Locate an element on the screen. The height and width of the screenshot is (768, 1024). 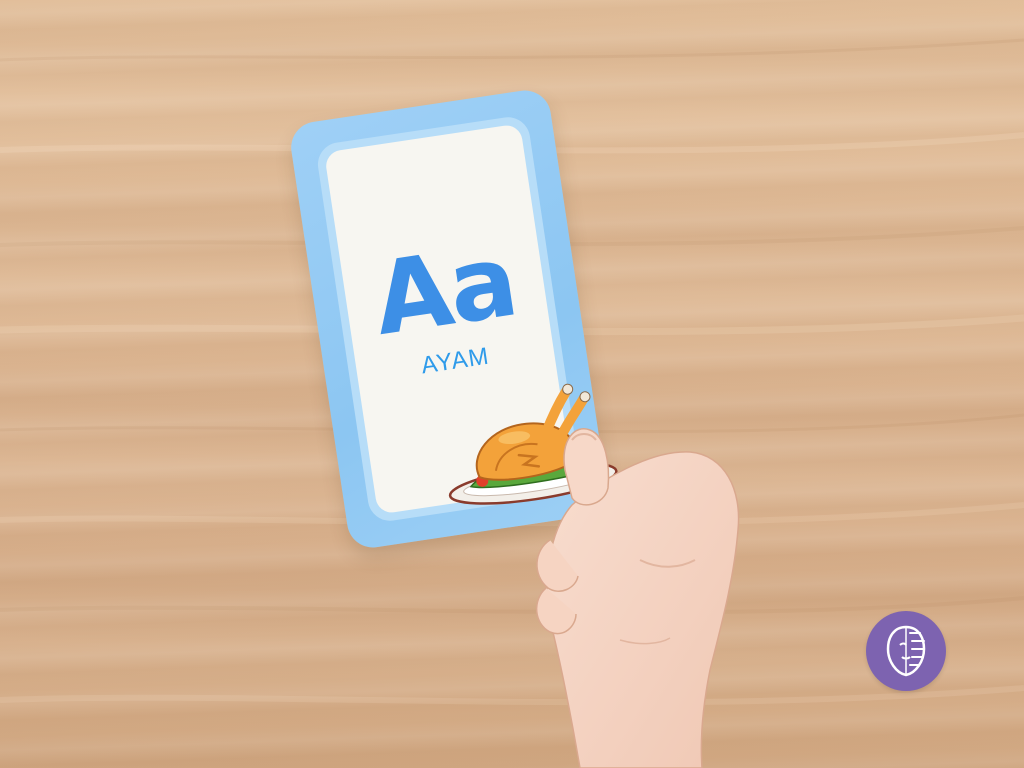
watermark-logo is located at coordinates (906, 651).